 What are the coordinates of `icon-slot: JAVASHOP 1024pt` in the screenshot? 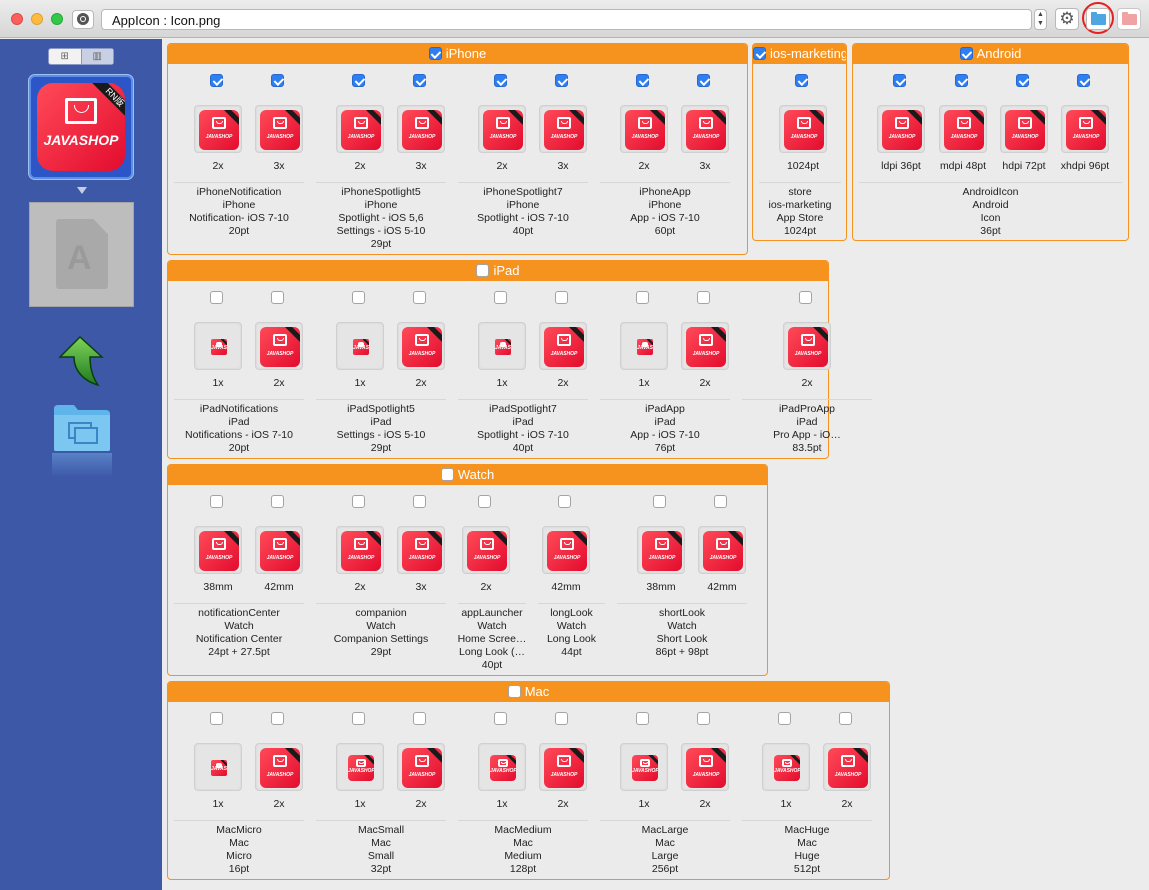 It's located at (803, 124).